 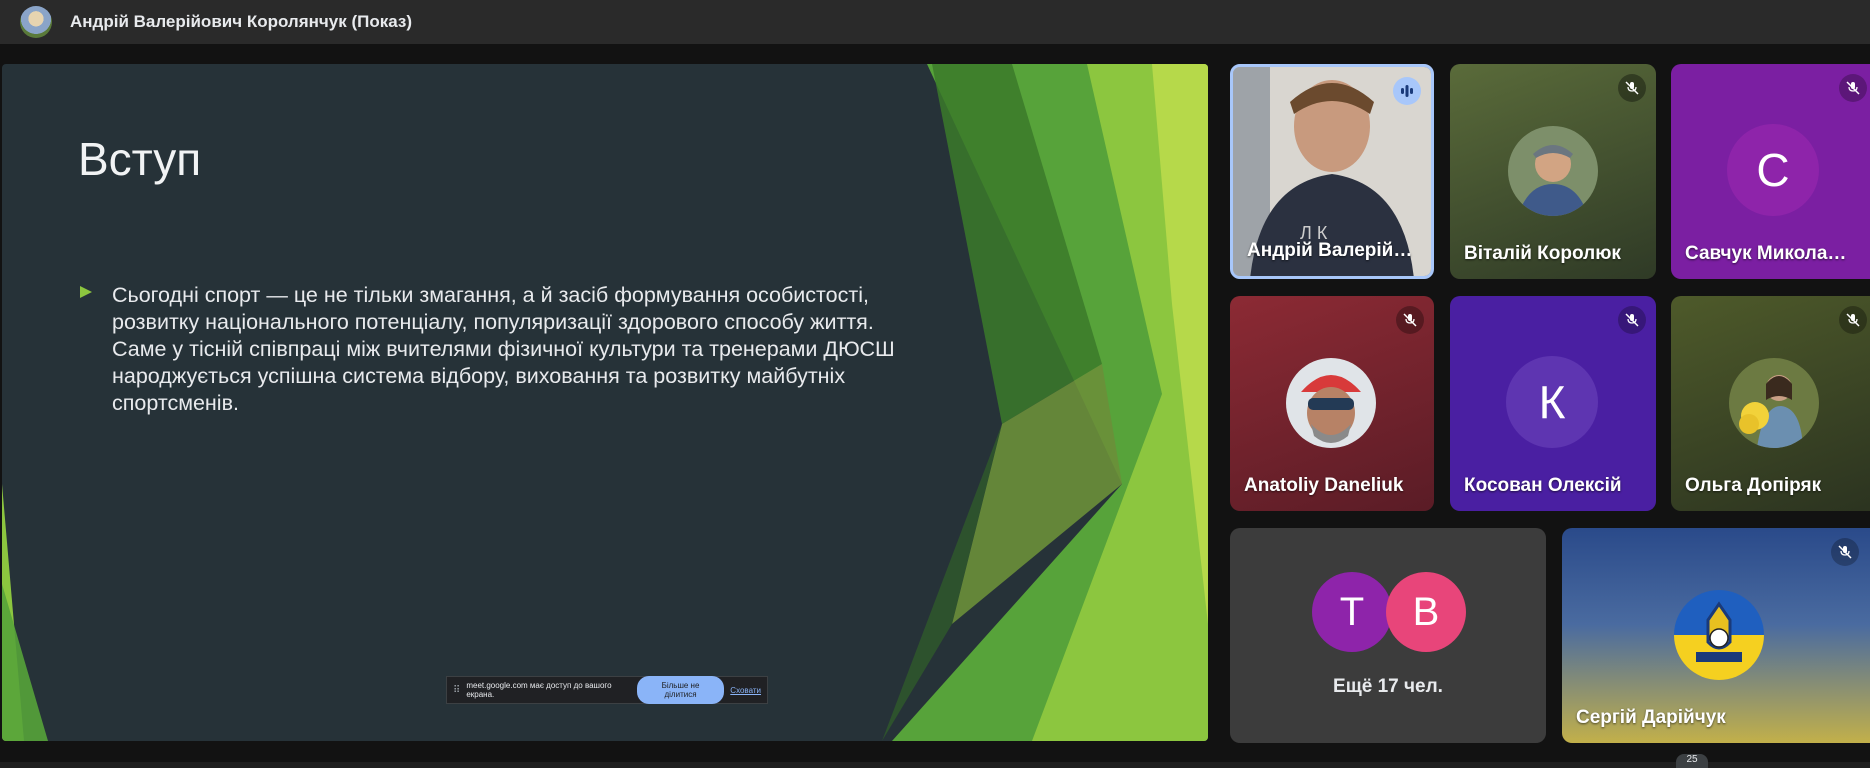 I want to click on participant-name: Ольга Допіряк, so click(x=1753, y=485).